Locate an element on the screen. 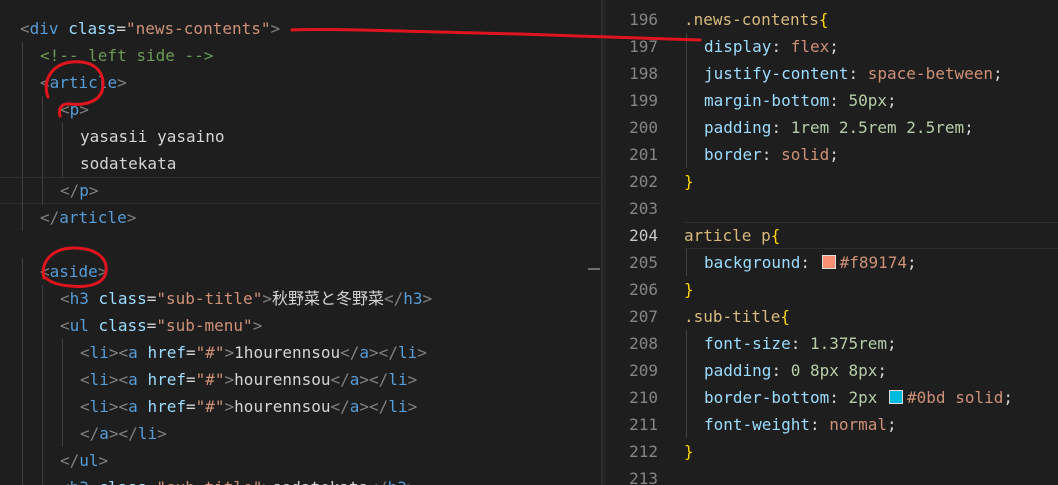  code-line: sodatekata is located at coordinates (300, 163).